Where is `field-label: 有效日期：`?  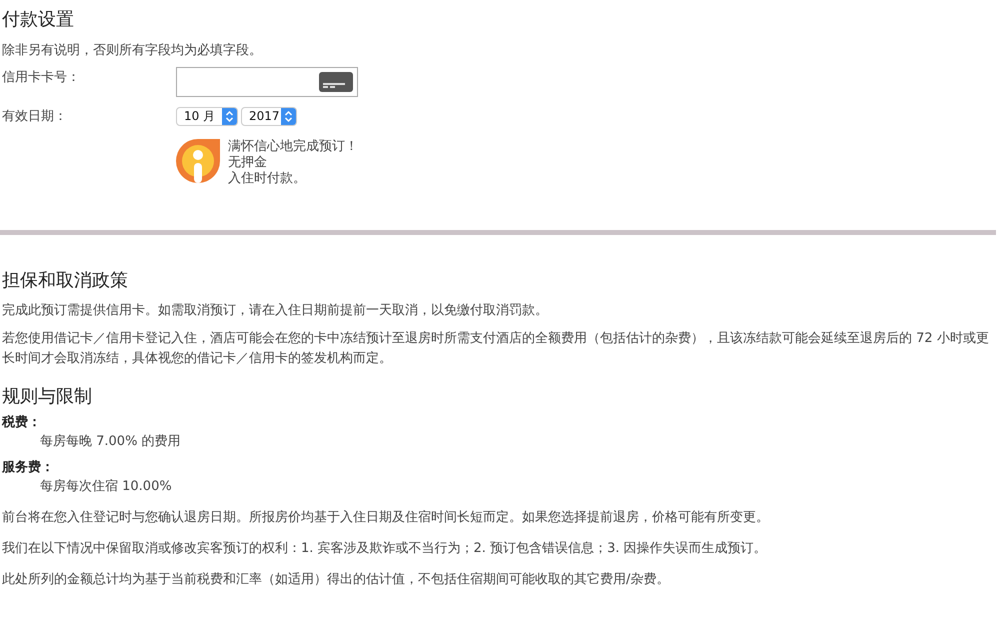
field-label: 有效日期： is located at coordinates (35, 117).